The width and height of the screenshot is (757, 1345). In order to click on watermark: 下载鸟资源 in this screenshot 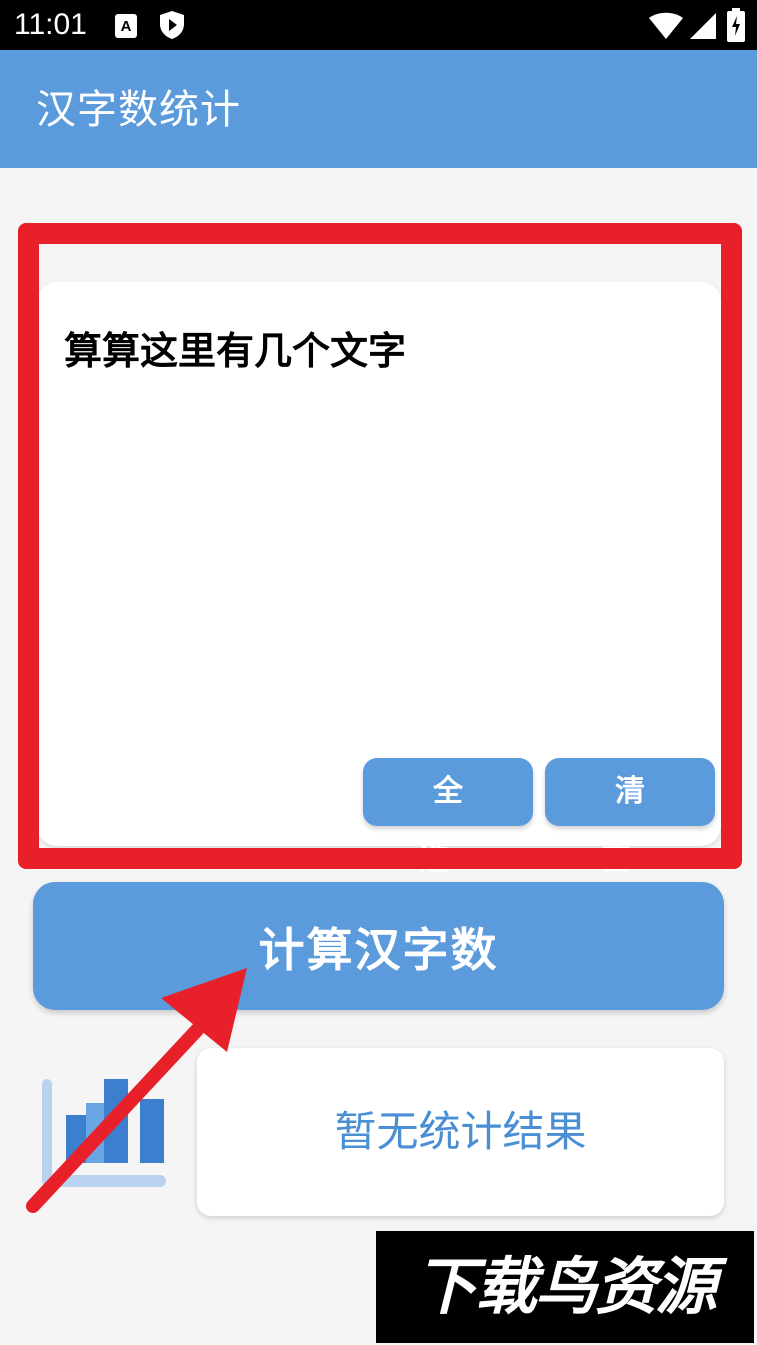, I will do `click(565, 1287)`.